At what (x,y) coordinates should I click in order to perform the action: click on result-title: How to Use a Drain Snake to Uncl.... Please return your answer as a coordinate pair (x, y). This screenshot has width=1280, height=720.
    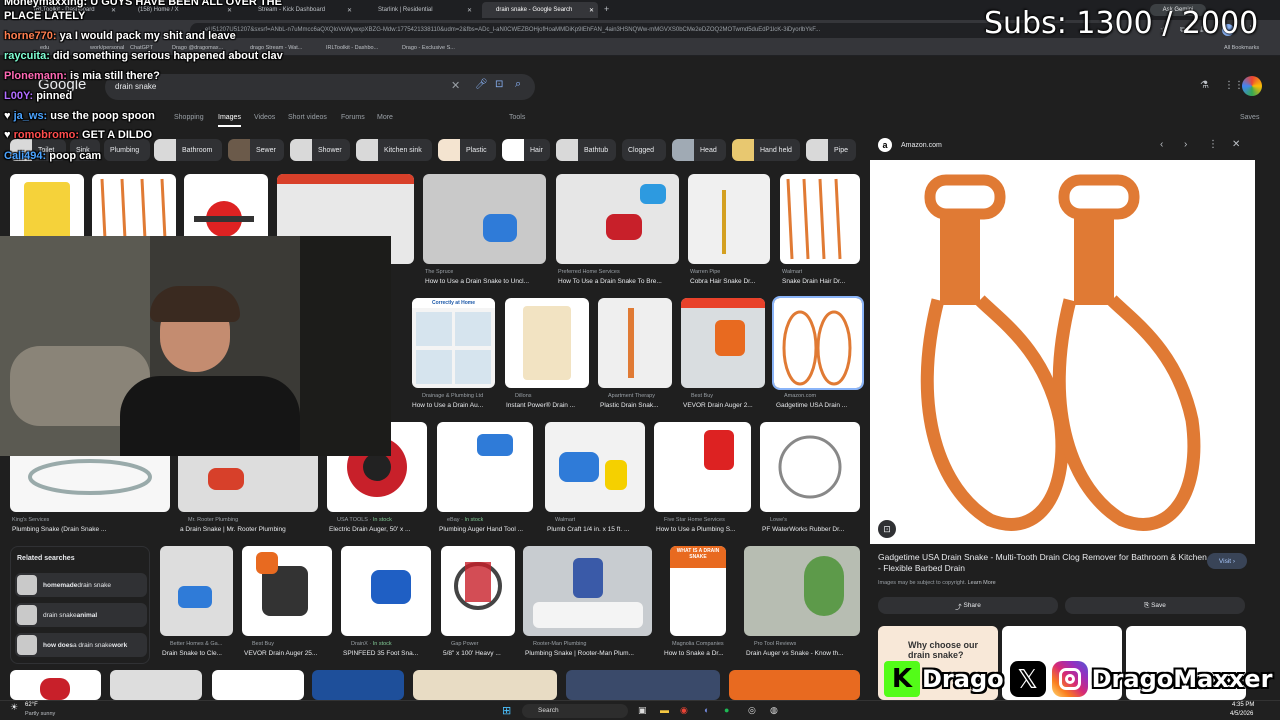
    Looking at the image, I should click on (485, 281).